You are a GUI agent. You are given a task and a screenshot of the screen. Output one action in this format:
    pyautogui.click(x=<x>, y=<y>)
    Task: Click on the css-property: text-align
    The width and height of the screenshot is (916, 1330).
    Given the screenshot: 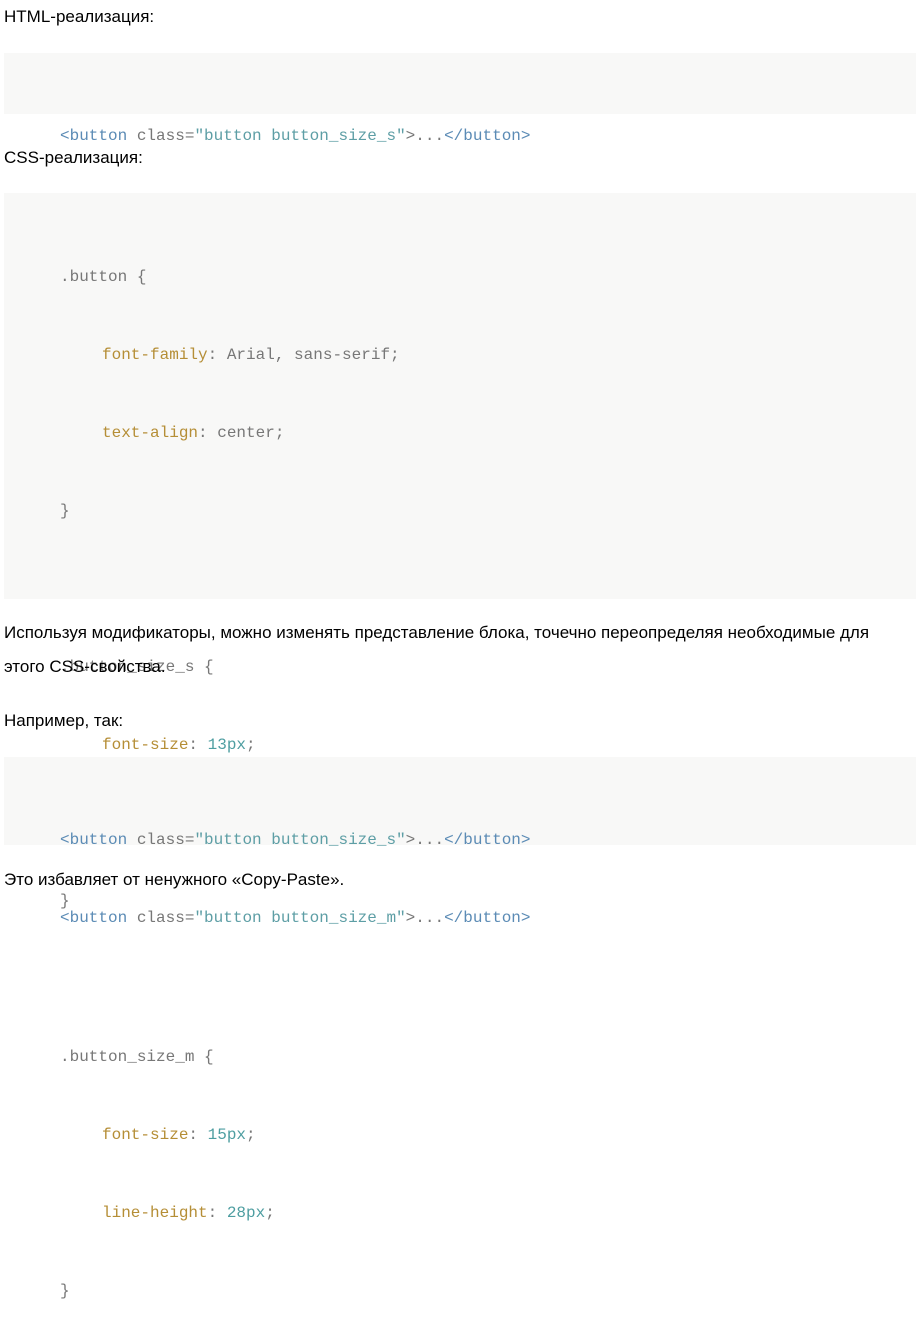 What is the action you would take?
    pyautogui.click(x=150, y=433)
    